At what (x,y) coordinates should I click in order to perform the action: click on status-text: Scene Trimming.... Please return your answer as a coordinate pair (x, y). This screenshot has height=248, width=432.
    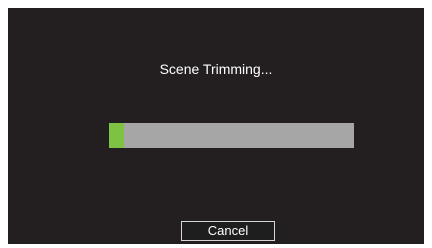
    Looking at the image, I should click on (216, 69).